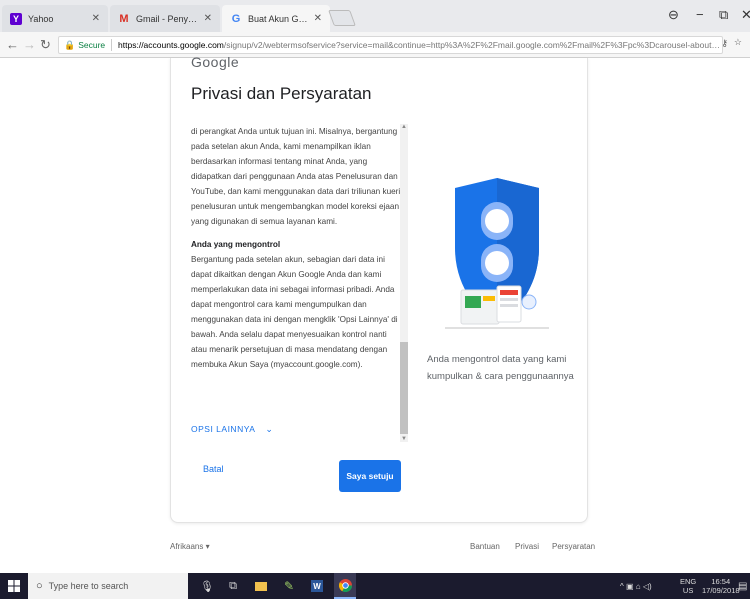 This screenshot has height=599, width=750. I want to click on scrollbar: ▲ ▼, so click(404, 283).